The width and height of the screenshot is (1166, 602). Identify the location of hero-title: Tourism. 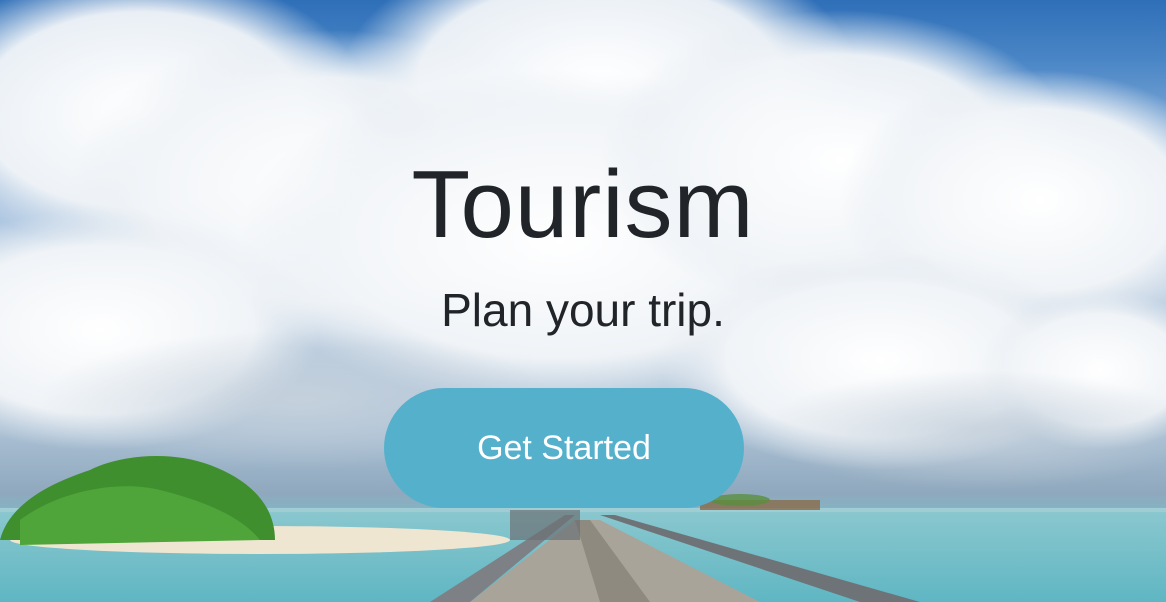
(583, 204).